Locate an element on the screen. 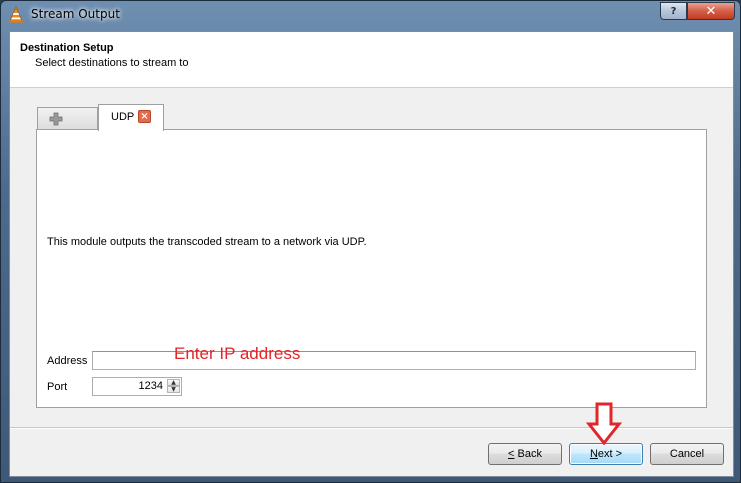  page-subtitle: Select destinations to stream to is located at coordinates (112, 63).